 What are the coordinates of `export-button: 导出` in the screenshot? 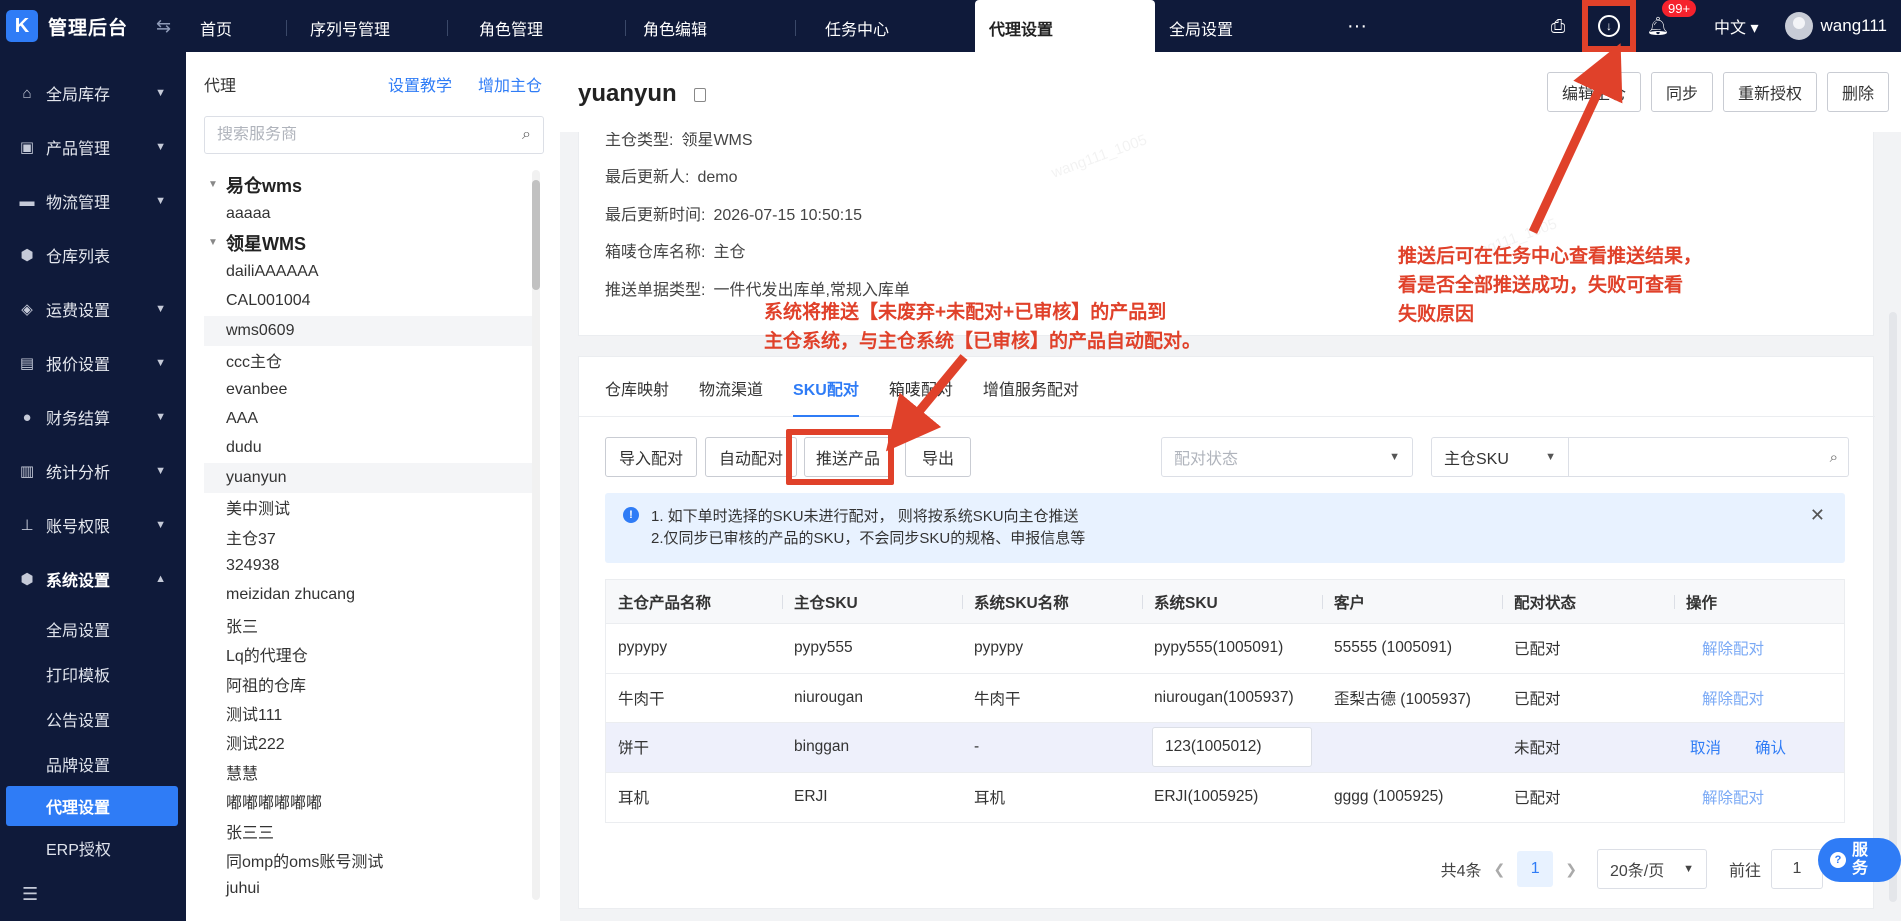 It's located at (938, 457).